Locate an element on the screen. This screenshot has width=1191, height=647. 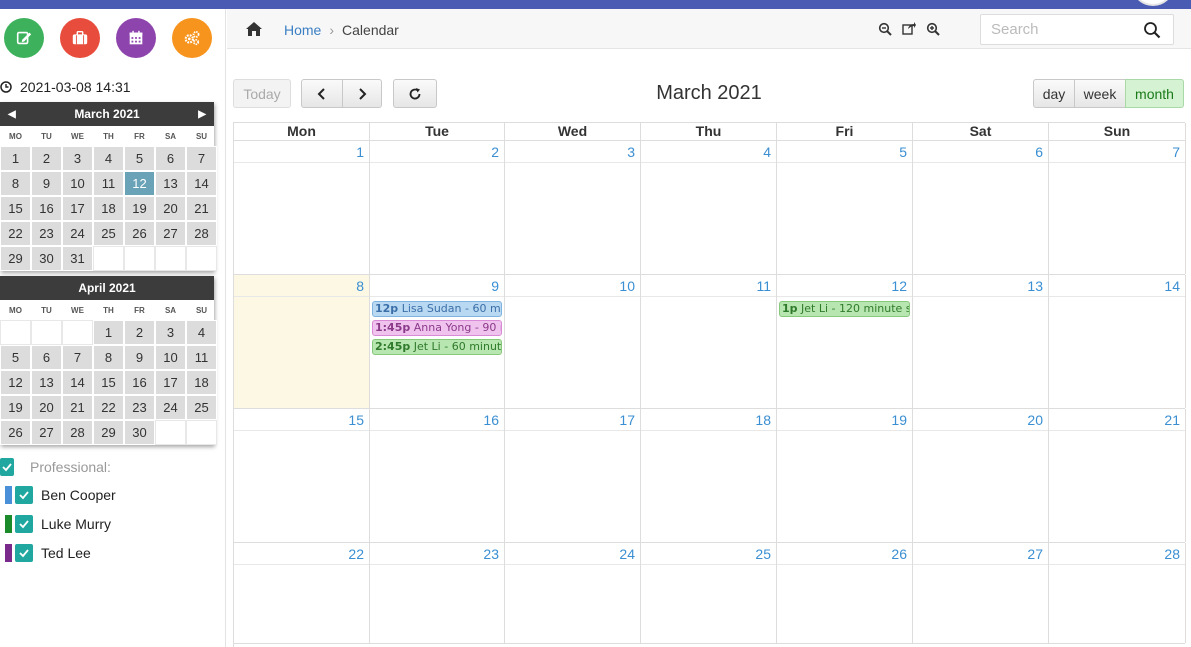
mini-day: 12 is located at coordinates (15, 382).